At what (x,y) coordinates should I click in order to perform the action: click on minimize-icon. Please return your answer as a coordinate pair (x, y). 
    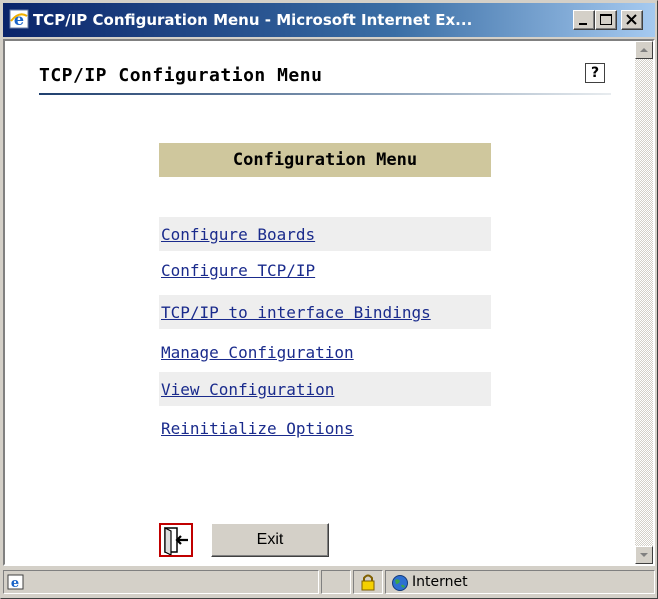
    Looking at the image, I should click on (583, 24).